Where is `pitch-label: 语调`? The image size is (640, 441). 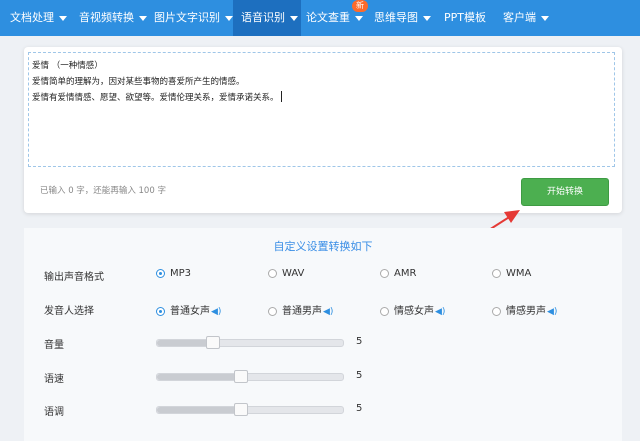 pitch-label: 语调 is located at coordinates (54, 412).